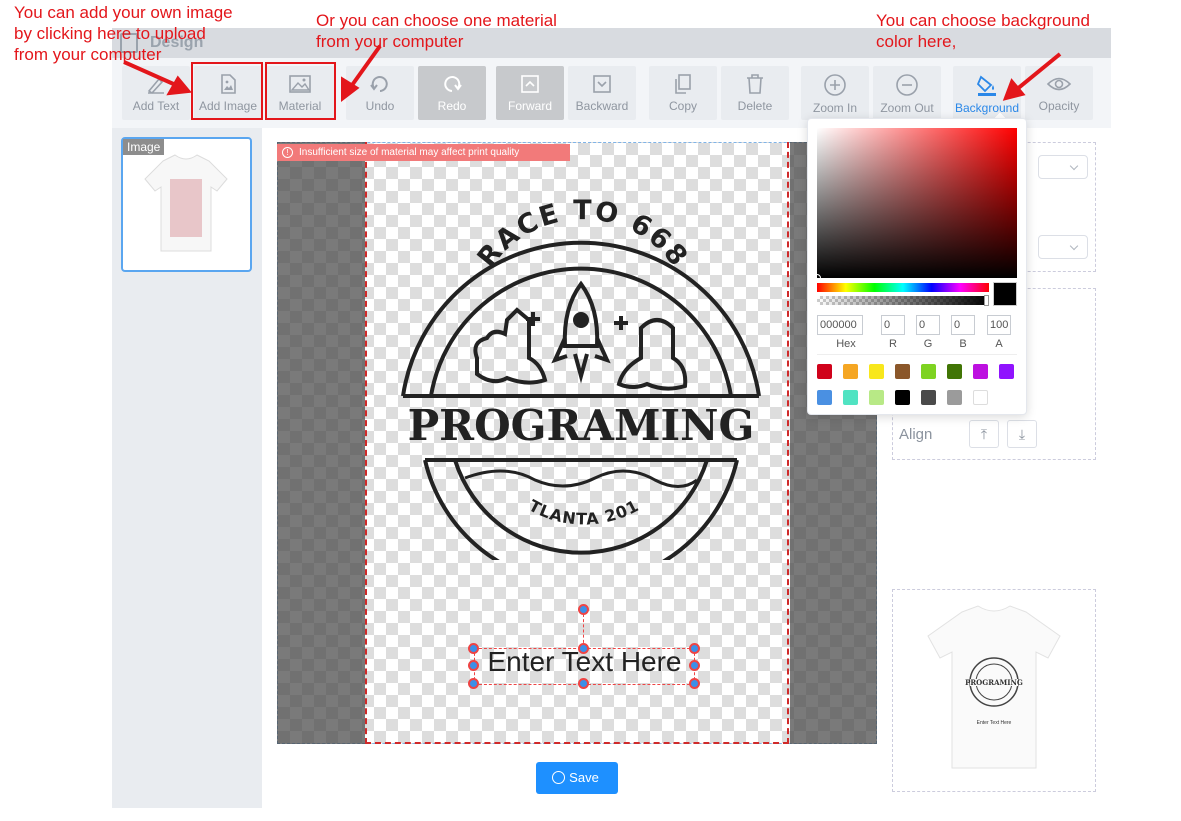 This screenshot has width=1181, height=821. I want to click on sv-cursor, so click(817, 278).